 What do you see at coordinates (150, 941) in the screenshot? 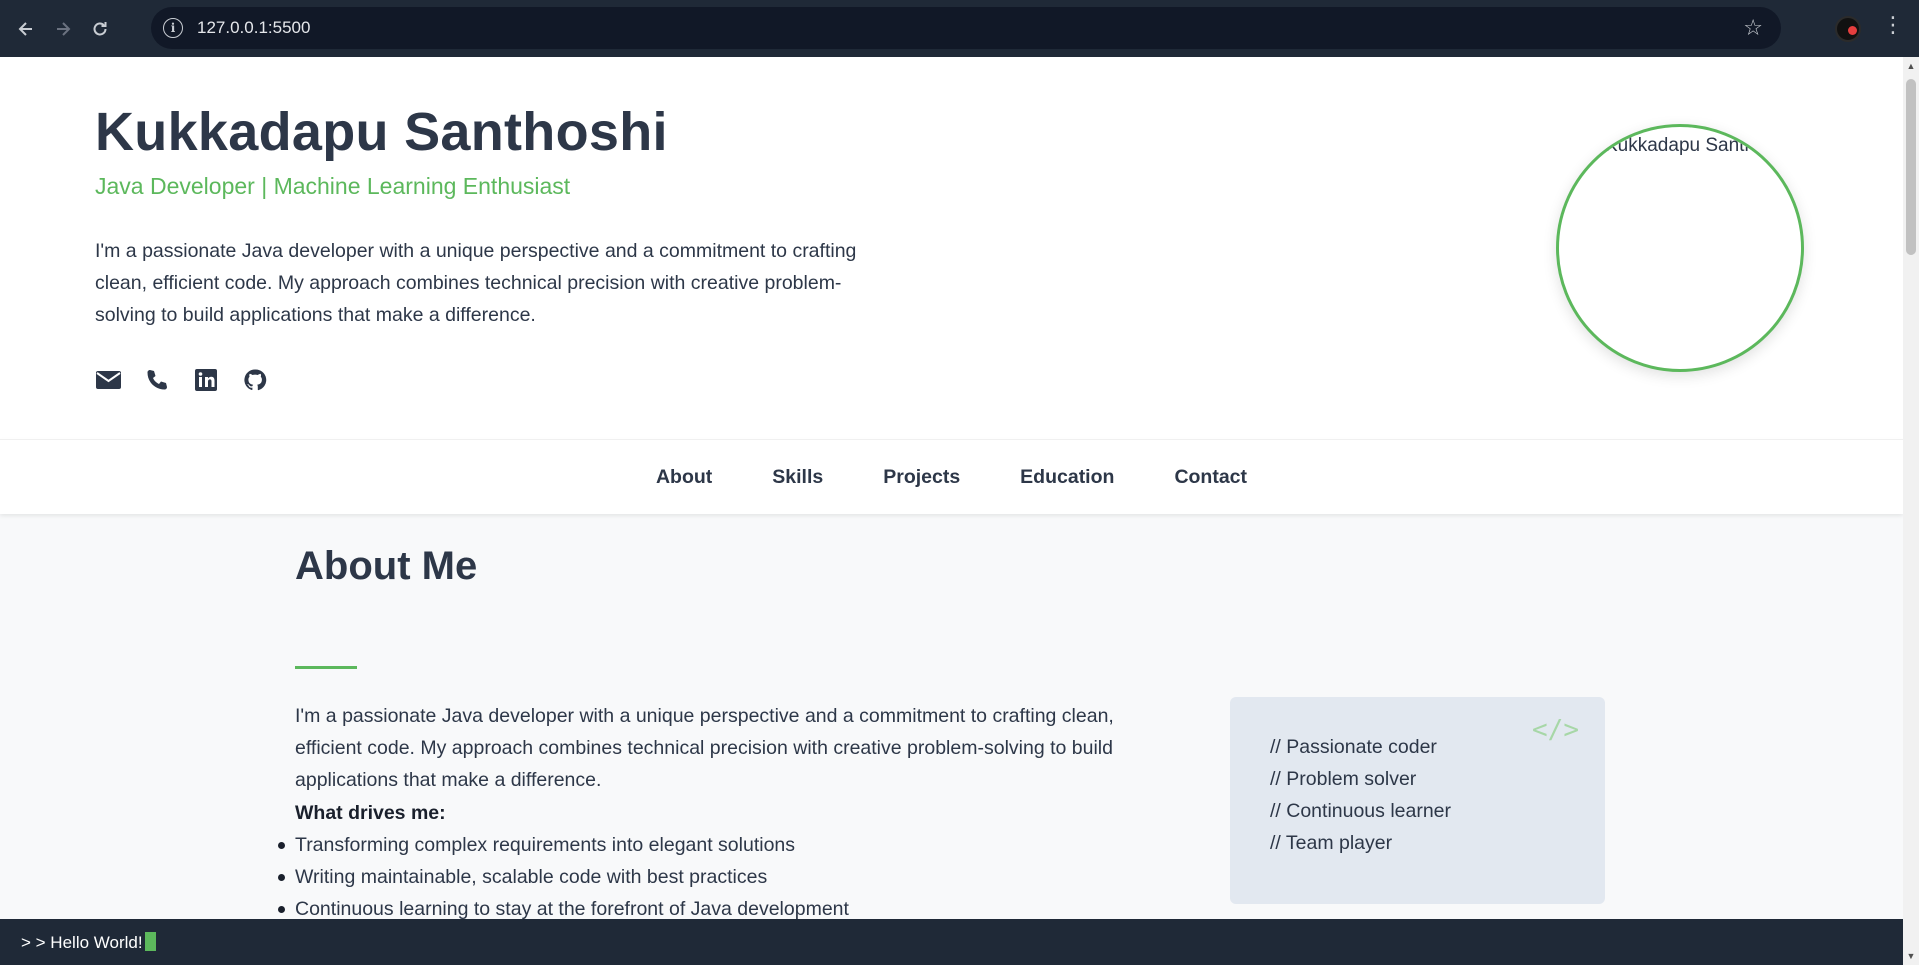
I see `terminal-cursor` at bounding box center [150, 941].